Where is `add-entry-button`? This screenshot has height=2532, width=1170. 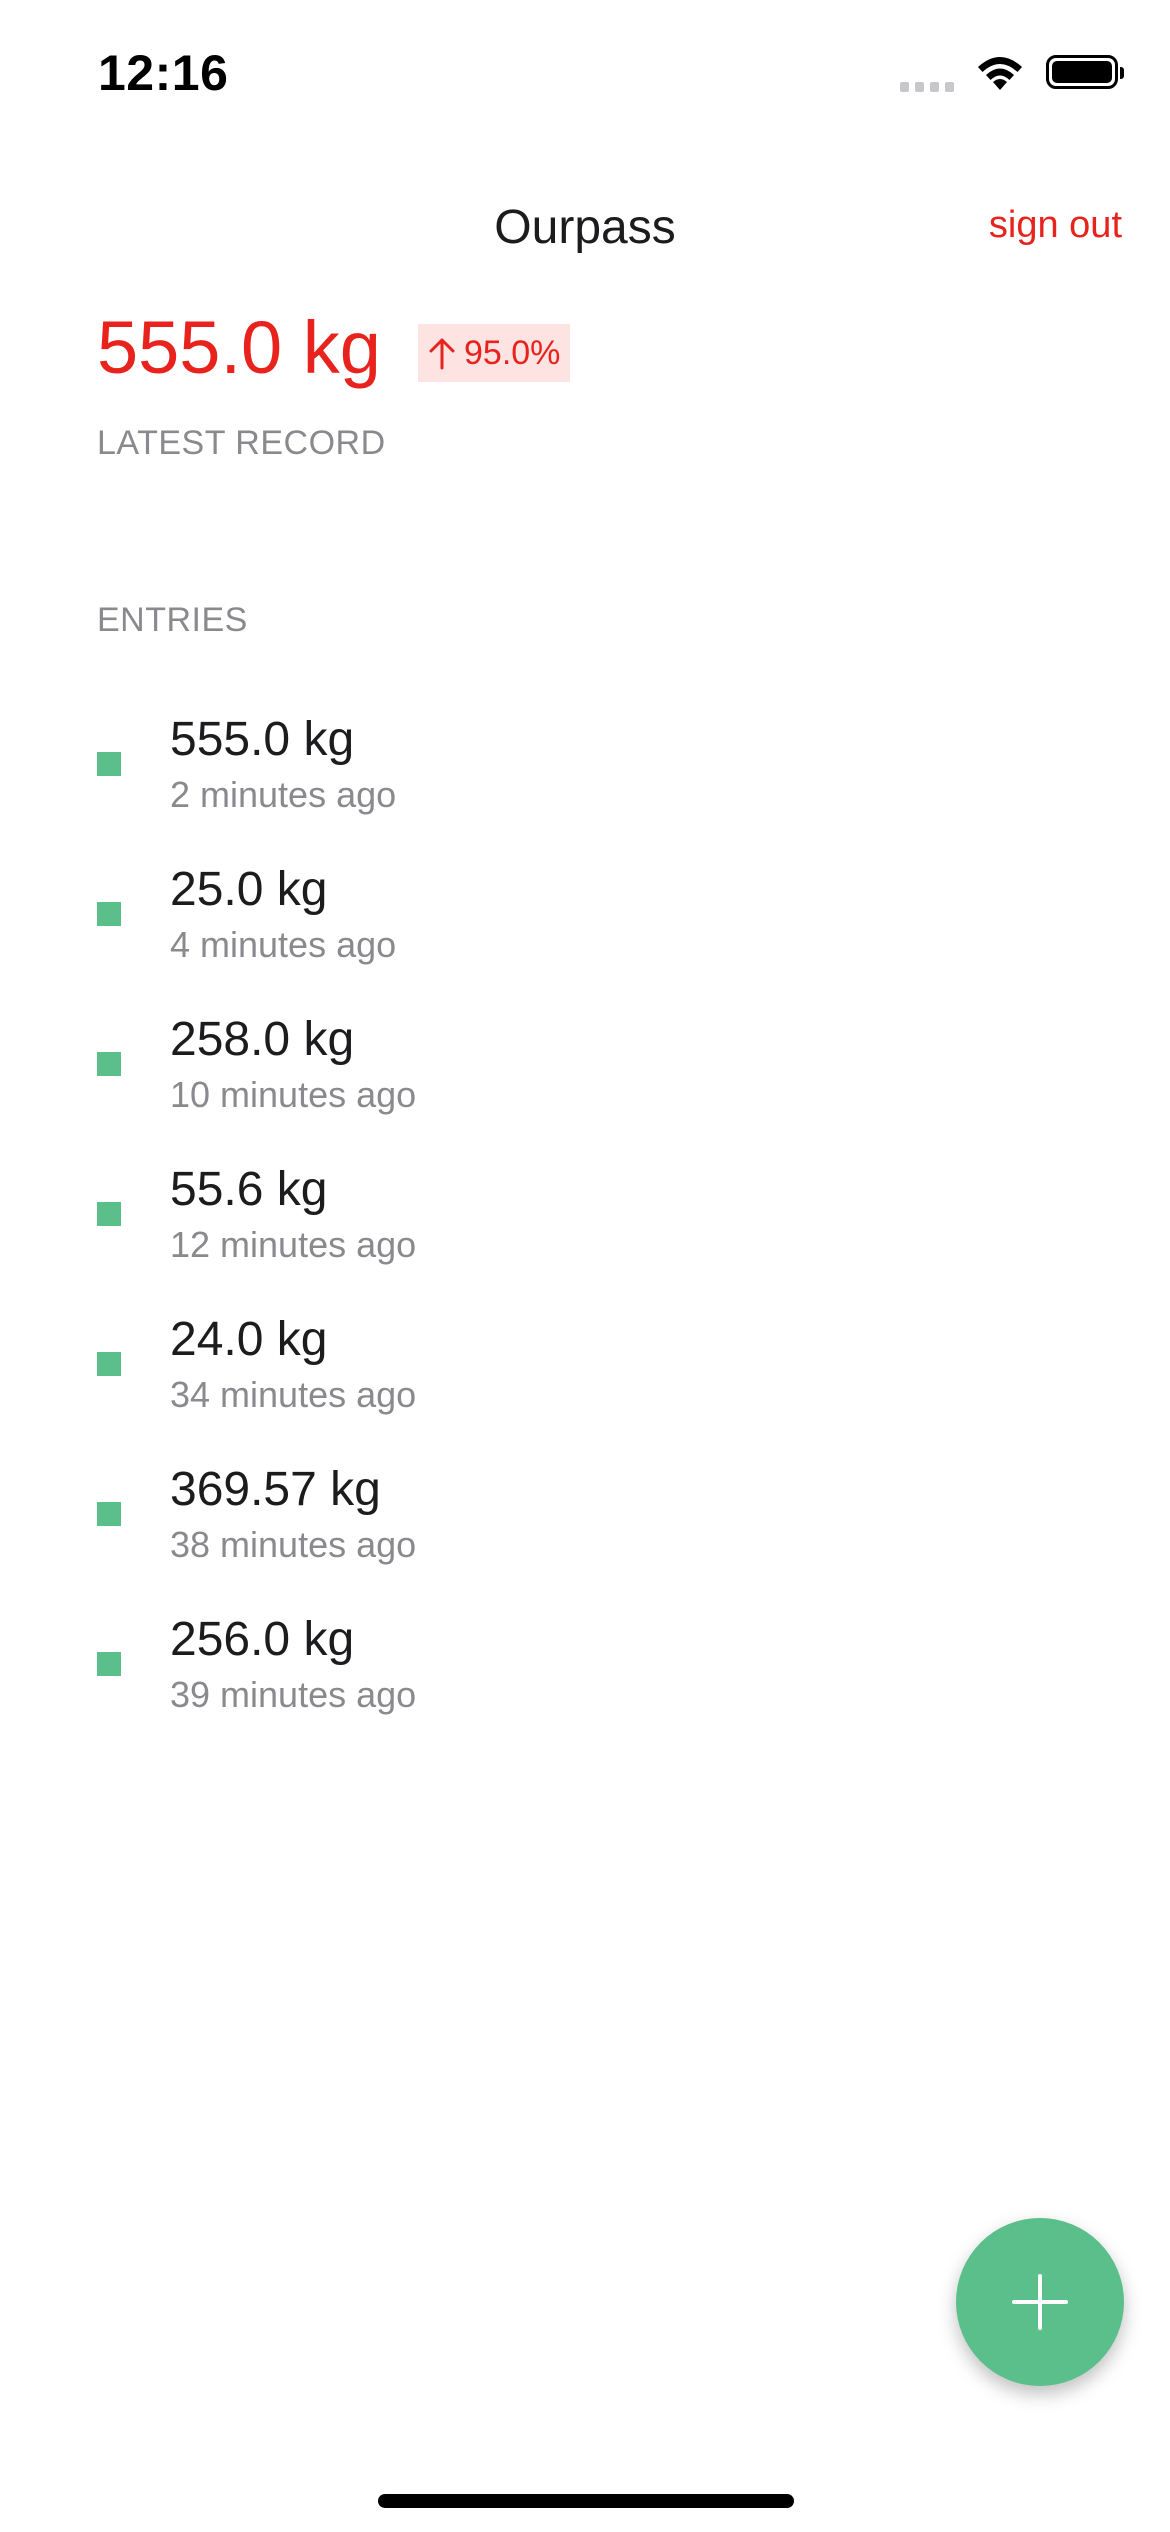
add-entry-button is located at coordinates (1040, 2302).